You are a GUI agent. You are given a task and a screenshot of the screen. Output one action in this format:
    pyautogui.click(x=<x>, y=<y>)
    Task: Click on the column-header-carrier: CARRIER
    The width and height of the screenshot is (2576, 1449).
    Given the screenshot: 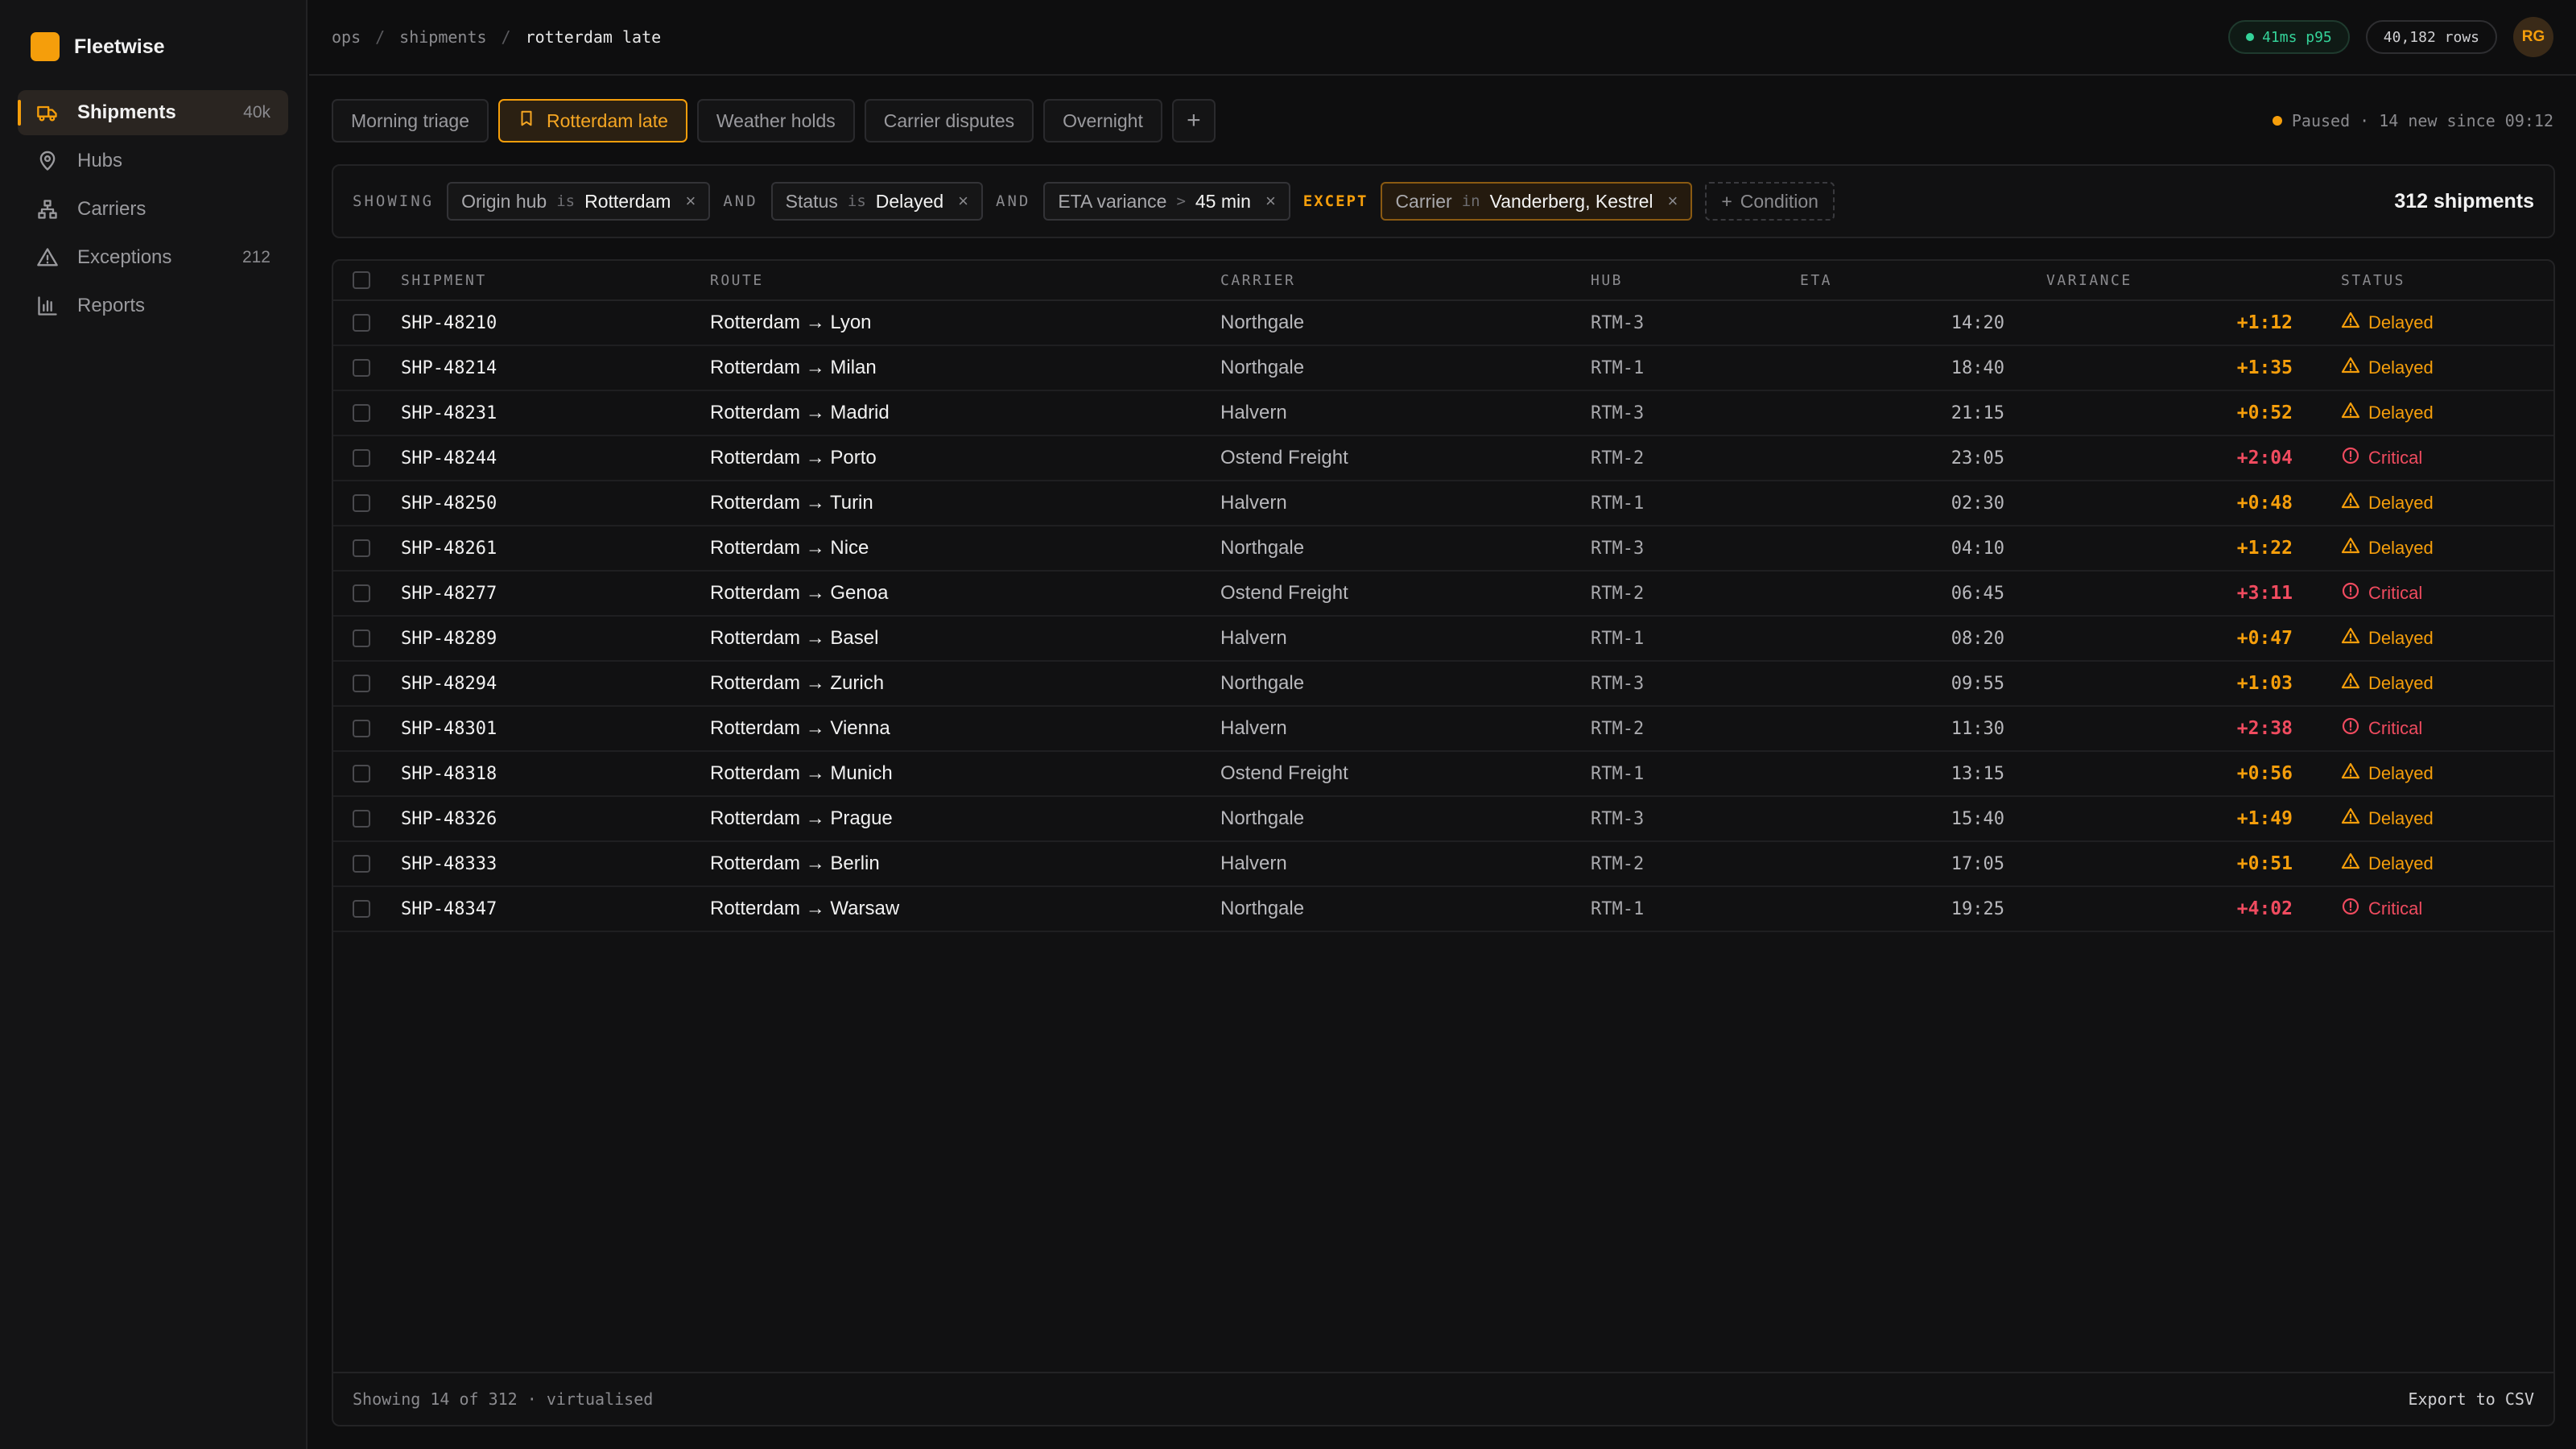 What is the action you would take?
    pyautogui.click(x=1405, y=280)
    